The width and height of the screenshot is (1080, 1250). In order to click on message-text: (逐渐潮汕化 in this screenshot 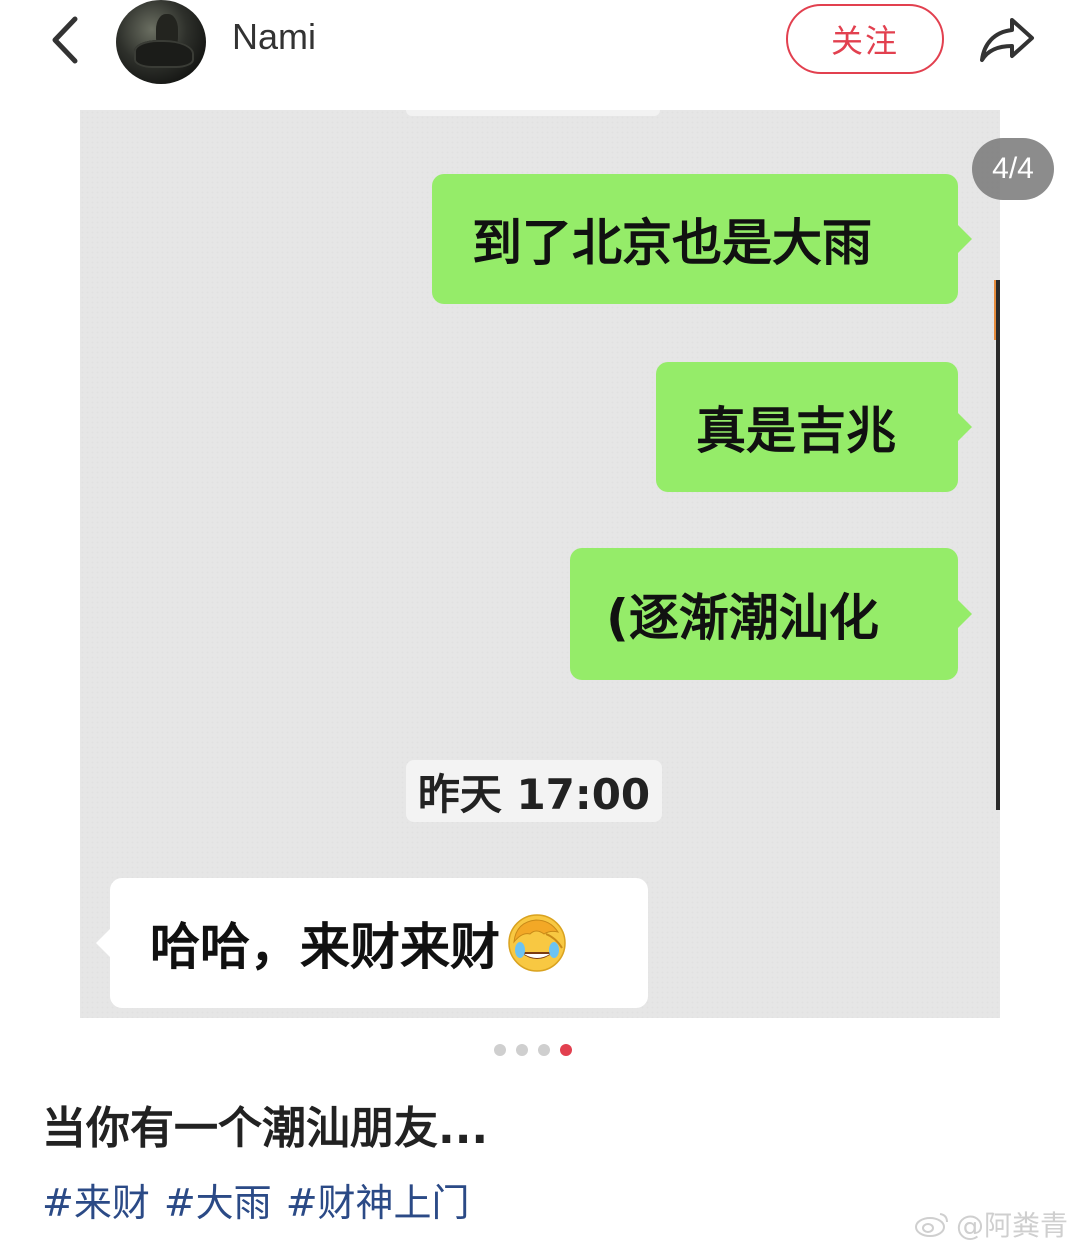, I will do `click(742, 618)`.